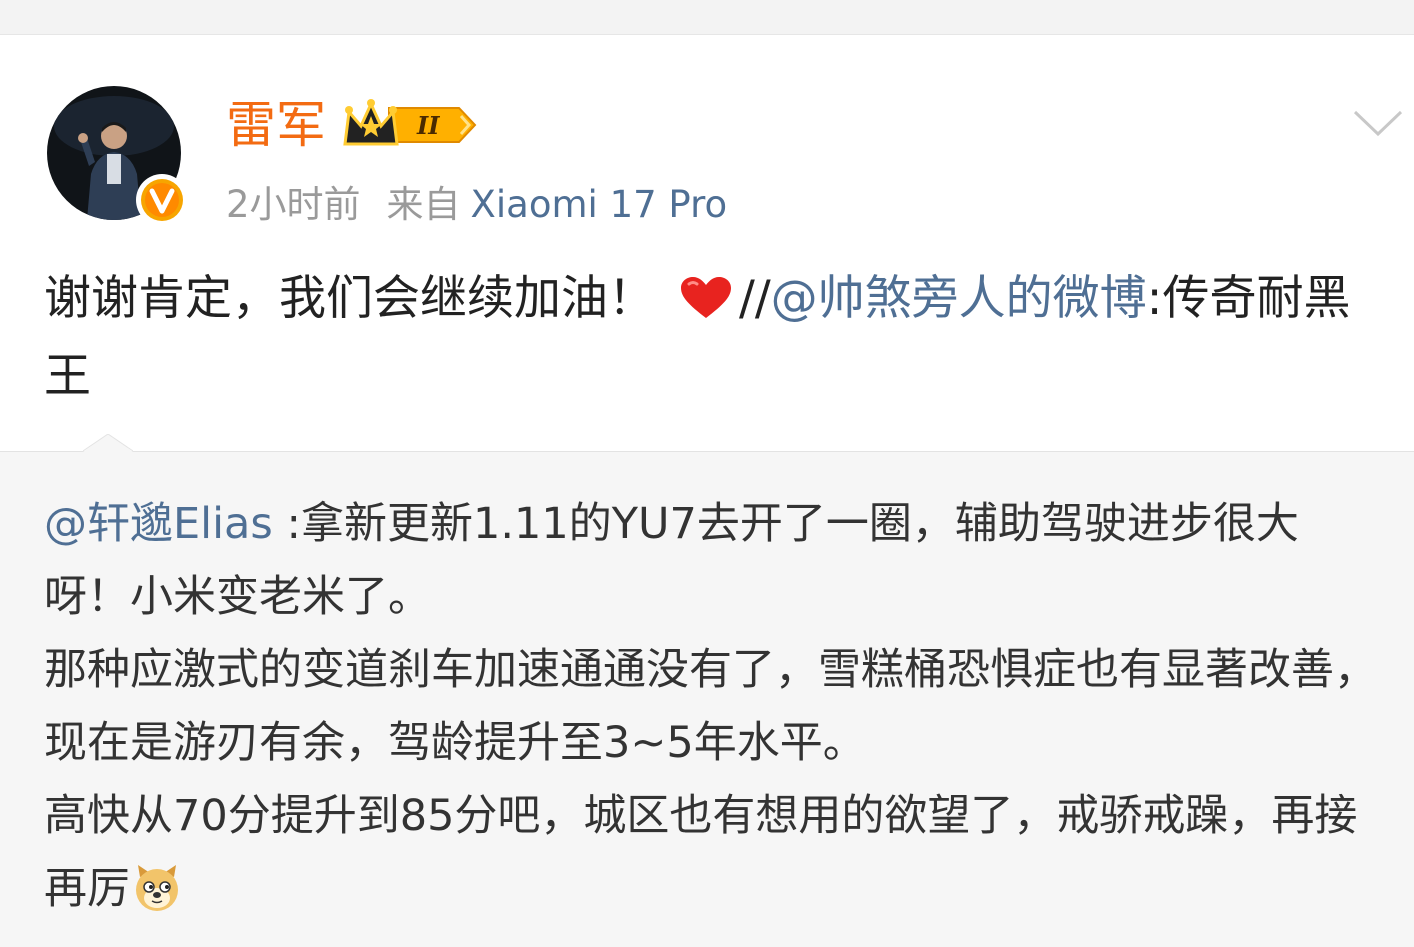 Image resolution: width=1414 pixels, height=947 pixels. I want to click on post-meta: 2小时前 来自 Xiaomi 17 Pro, so click(476, 205).